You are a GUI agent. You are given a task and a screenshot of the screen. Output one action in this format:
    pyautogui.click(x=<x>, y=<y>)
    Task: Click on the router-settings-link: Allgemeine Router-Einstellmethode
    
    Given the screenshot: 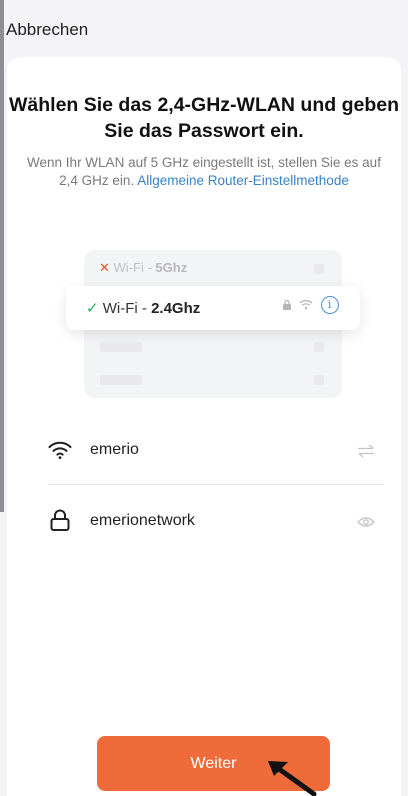 What is the action you would take?
    pyautogui.click(x=243, y=180)
    